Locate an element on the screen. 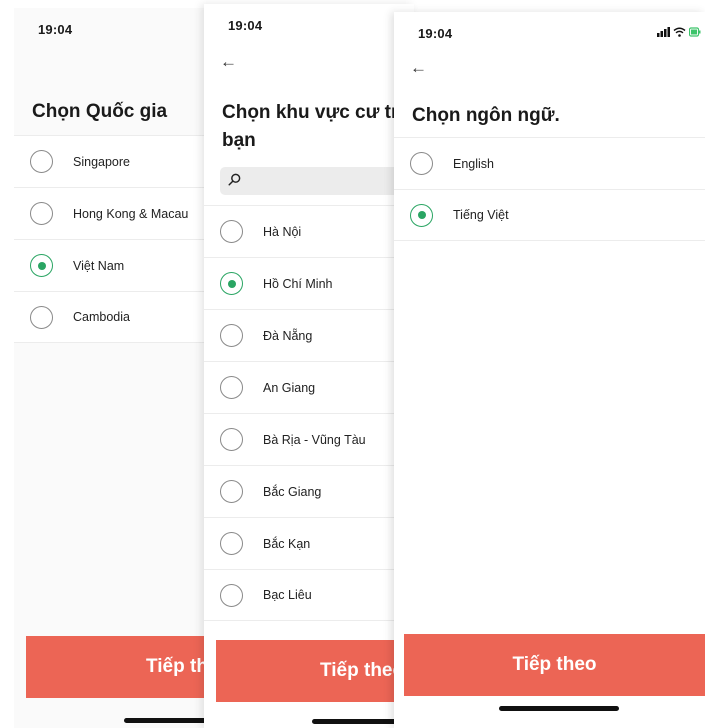 The width and height of the screenshot is (705, 728). list-item-label: Hồ Chí Minh is located at coordinates (298, 283).